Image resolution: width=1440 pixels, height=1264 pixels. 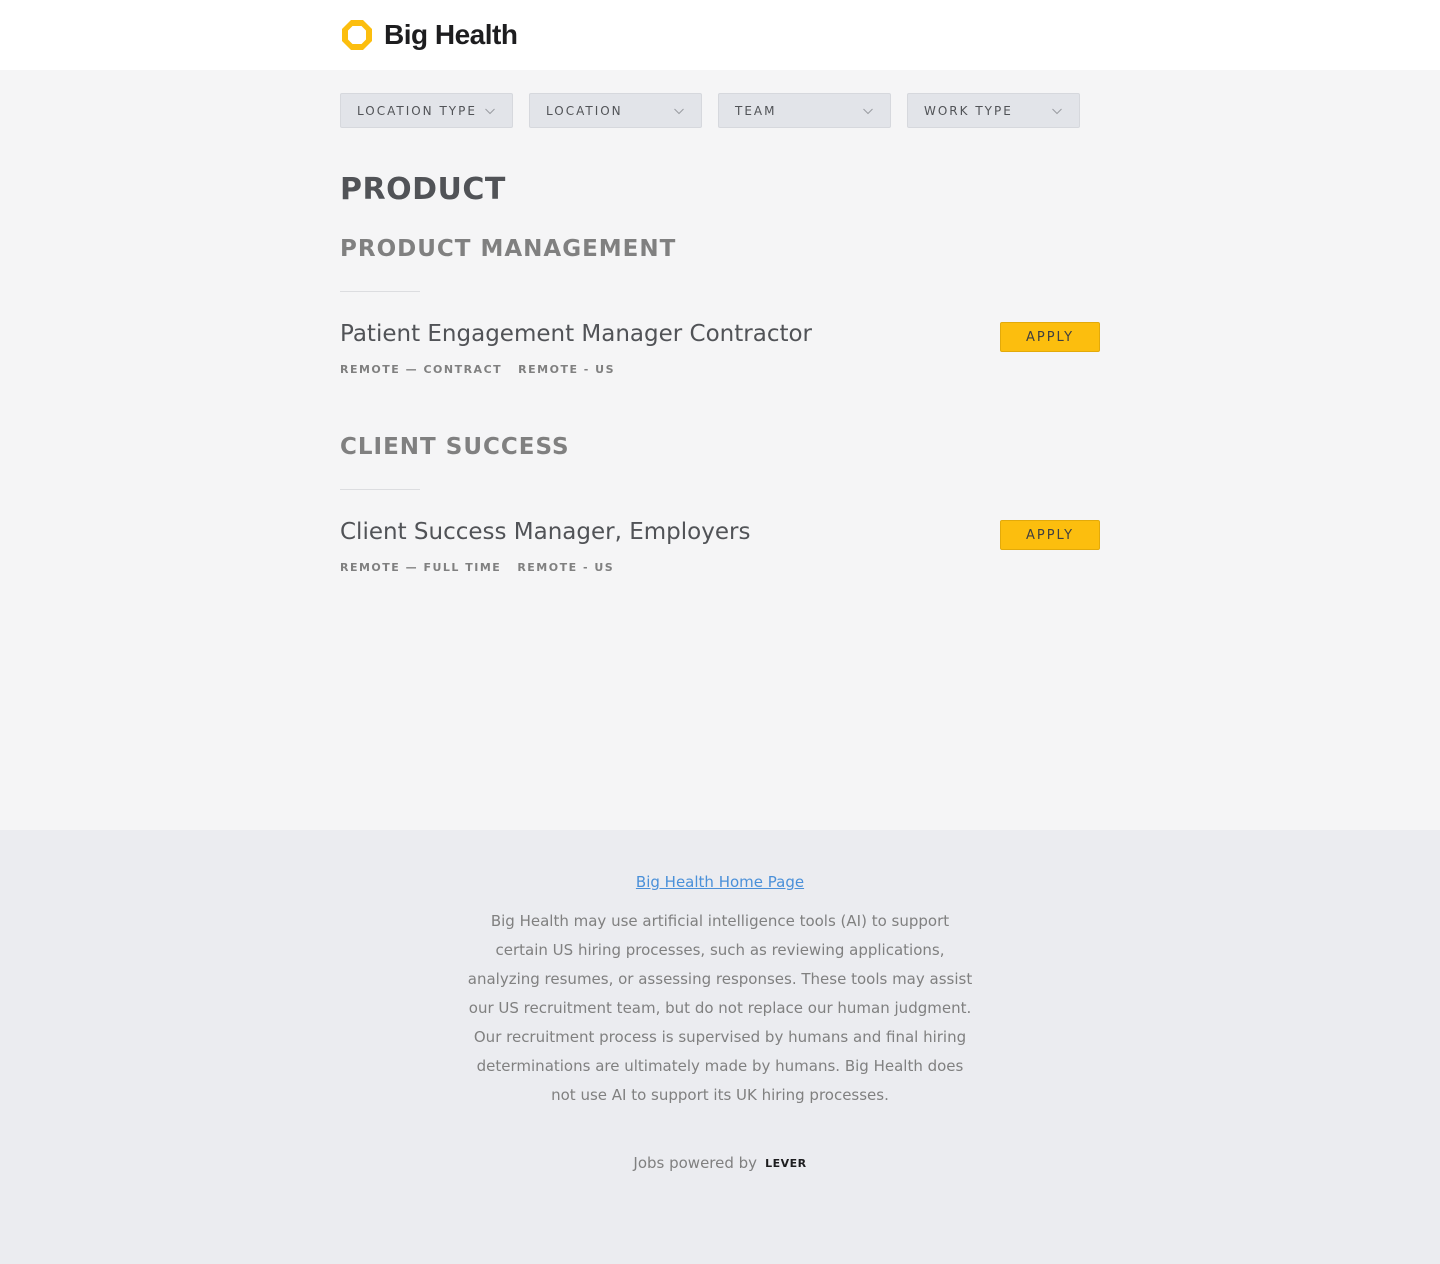 I want to click on big-health-logo: Big Health, so click(x=429, y=35).